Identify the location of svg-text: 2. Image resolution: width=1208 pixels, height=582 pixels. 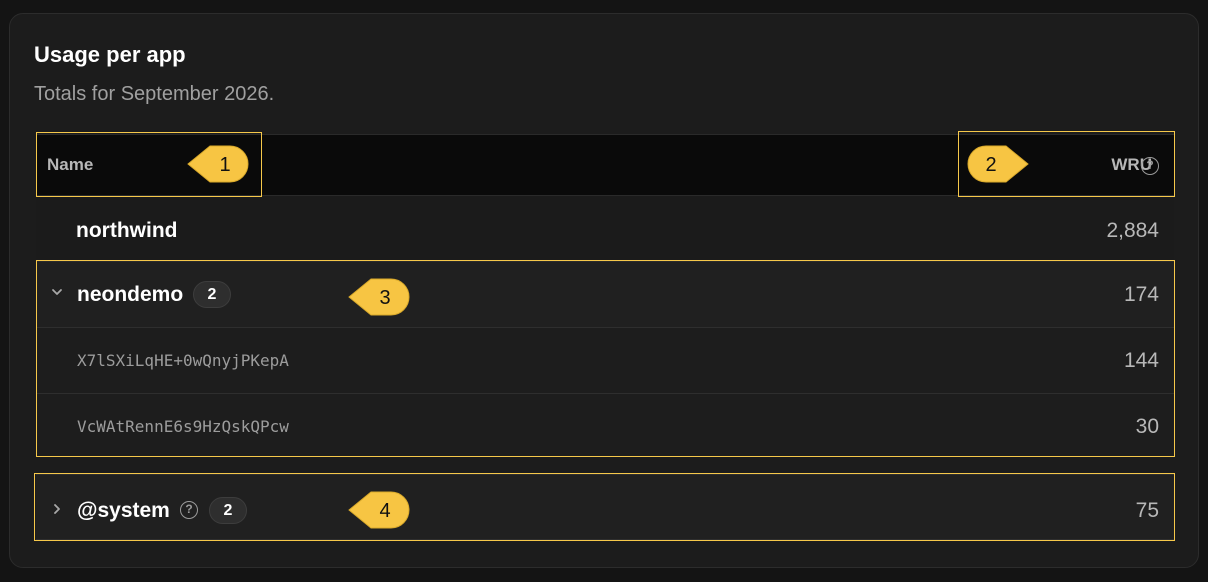
(990, 165).